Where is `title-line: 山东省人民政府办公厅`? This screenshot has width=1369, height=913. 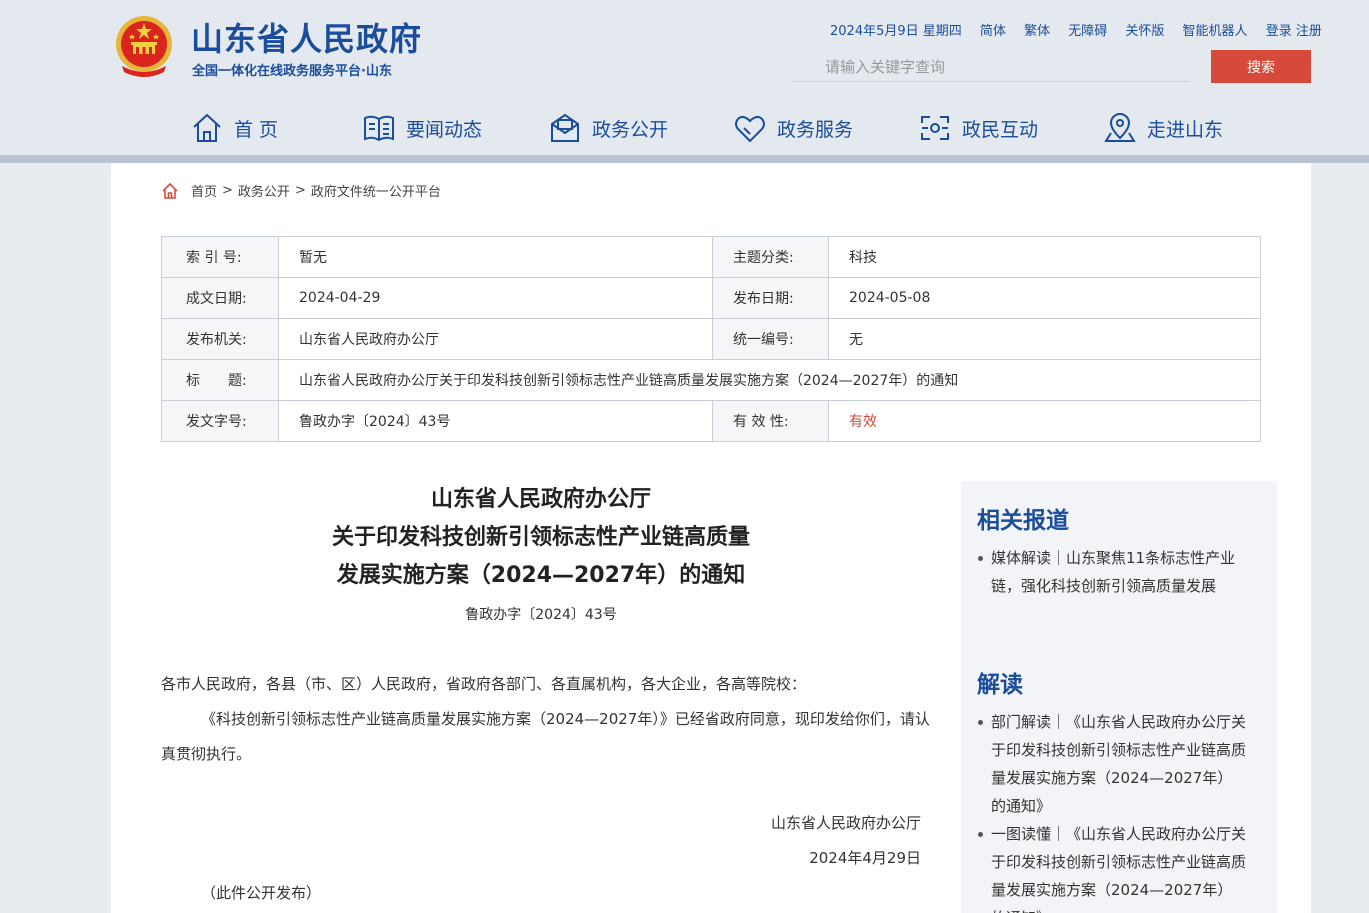
title-line: 山东省人民政府办公厅 is located at coordinates (540, 499).